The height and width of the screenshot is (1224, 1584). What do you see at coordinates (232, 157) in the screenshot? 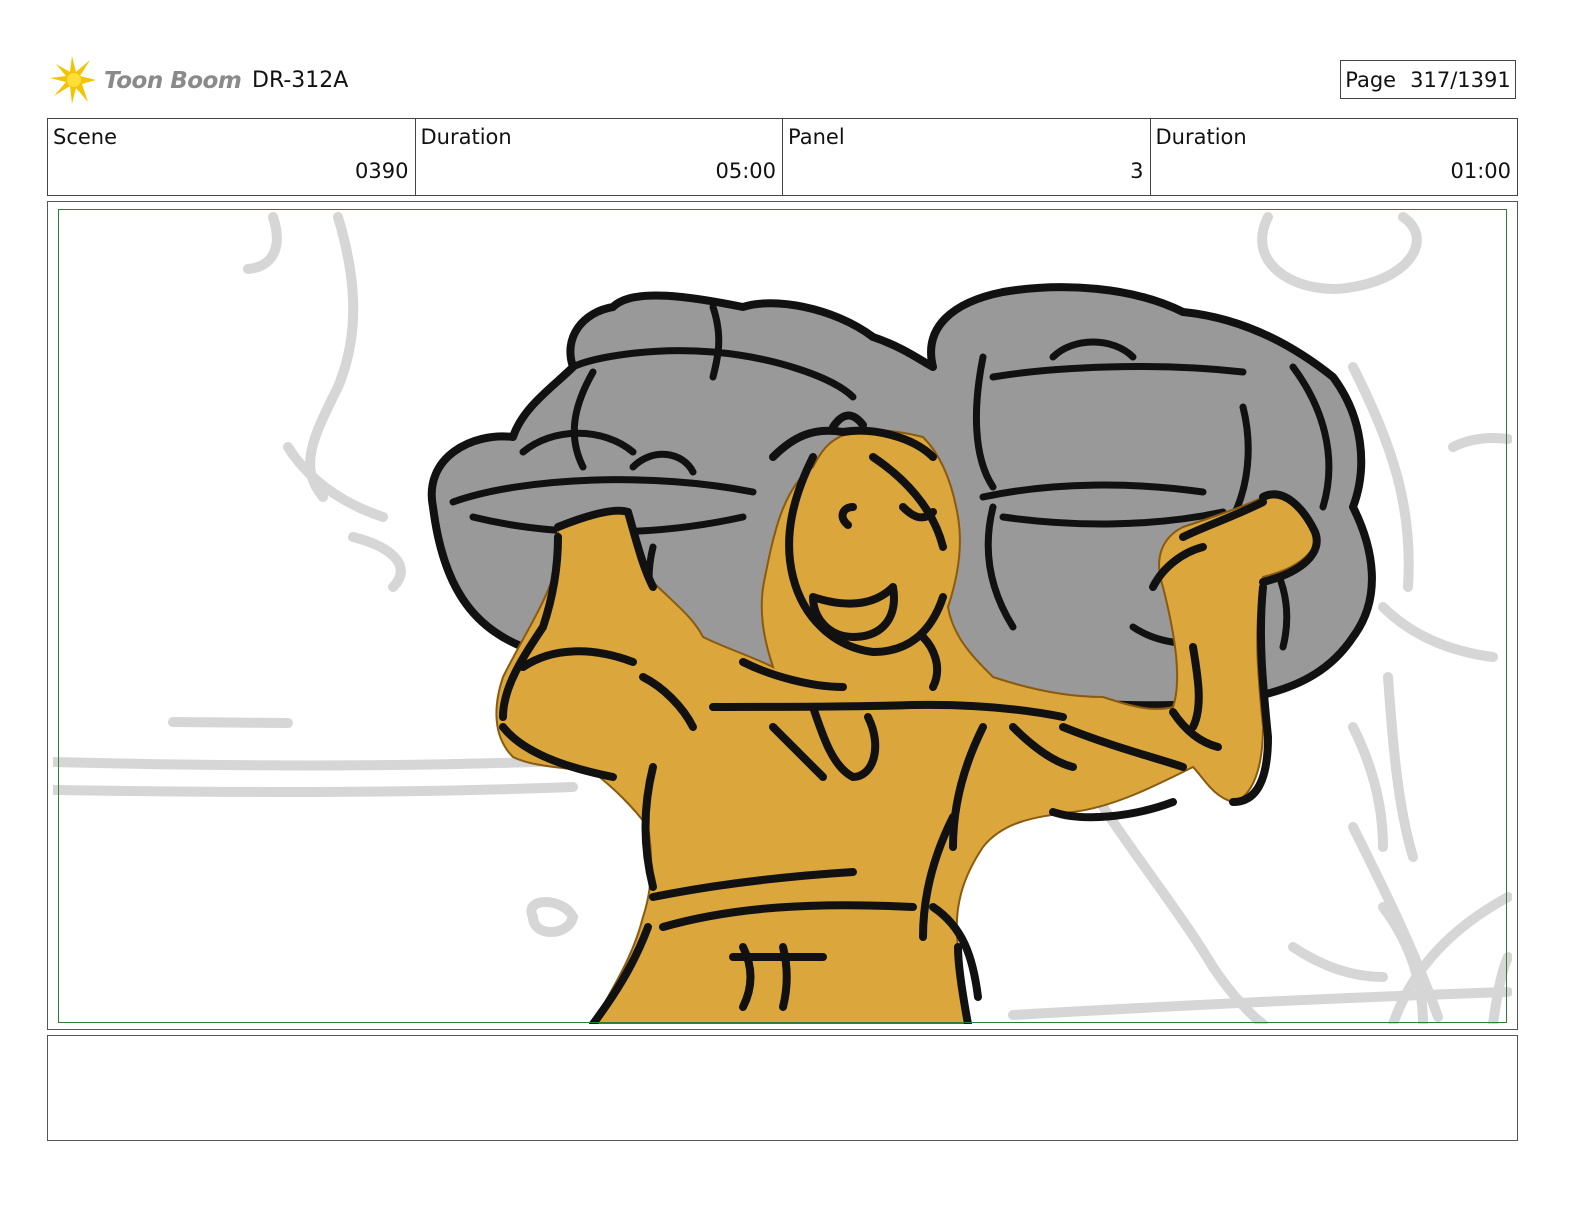
I see `scene-cell: Scene 0390` at bounding box center [232, 157].